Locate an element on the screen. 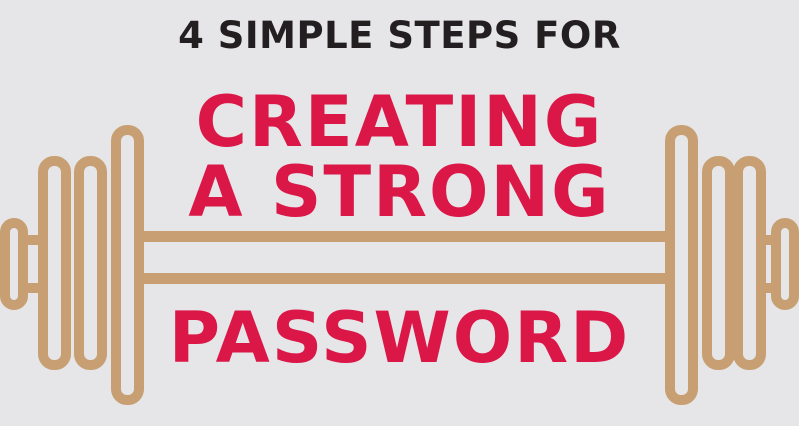  subtitle: 4 SIMPLE STEPS FOR is located at coordinates (399, 35).